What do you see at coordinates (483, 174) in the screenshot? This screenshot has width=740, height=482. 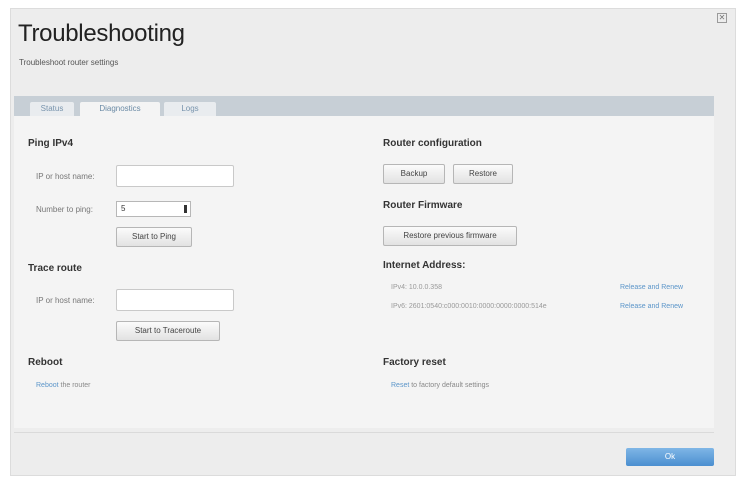 I see `restore-button: Restore` at bounding box center [483, 174].